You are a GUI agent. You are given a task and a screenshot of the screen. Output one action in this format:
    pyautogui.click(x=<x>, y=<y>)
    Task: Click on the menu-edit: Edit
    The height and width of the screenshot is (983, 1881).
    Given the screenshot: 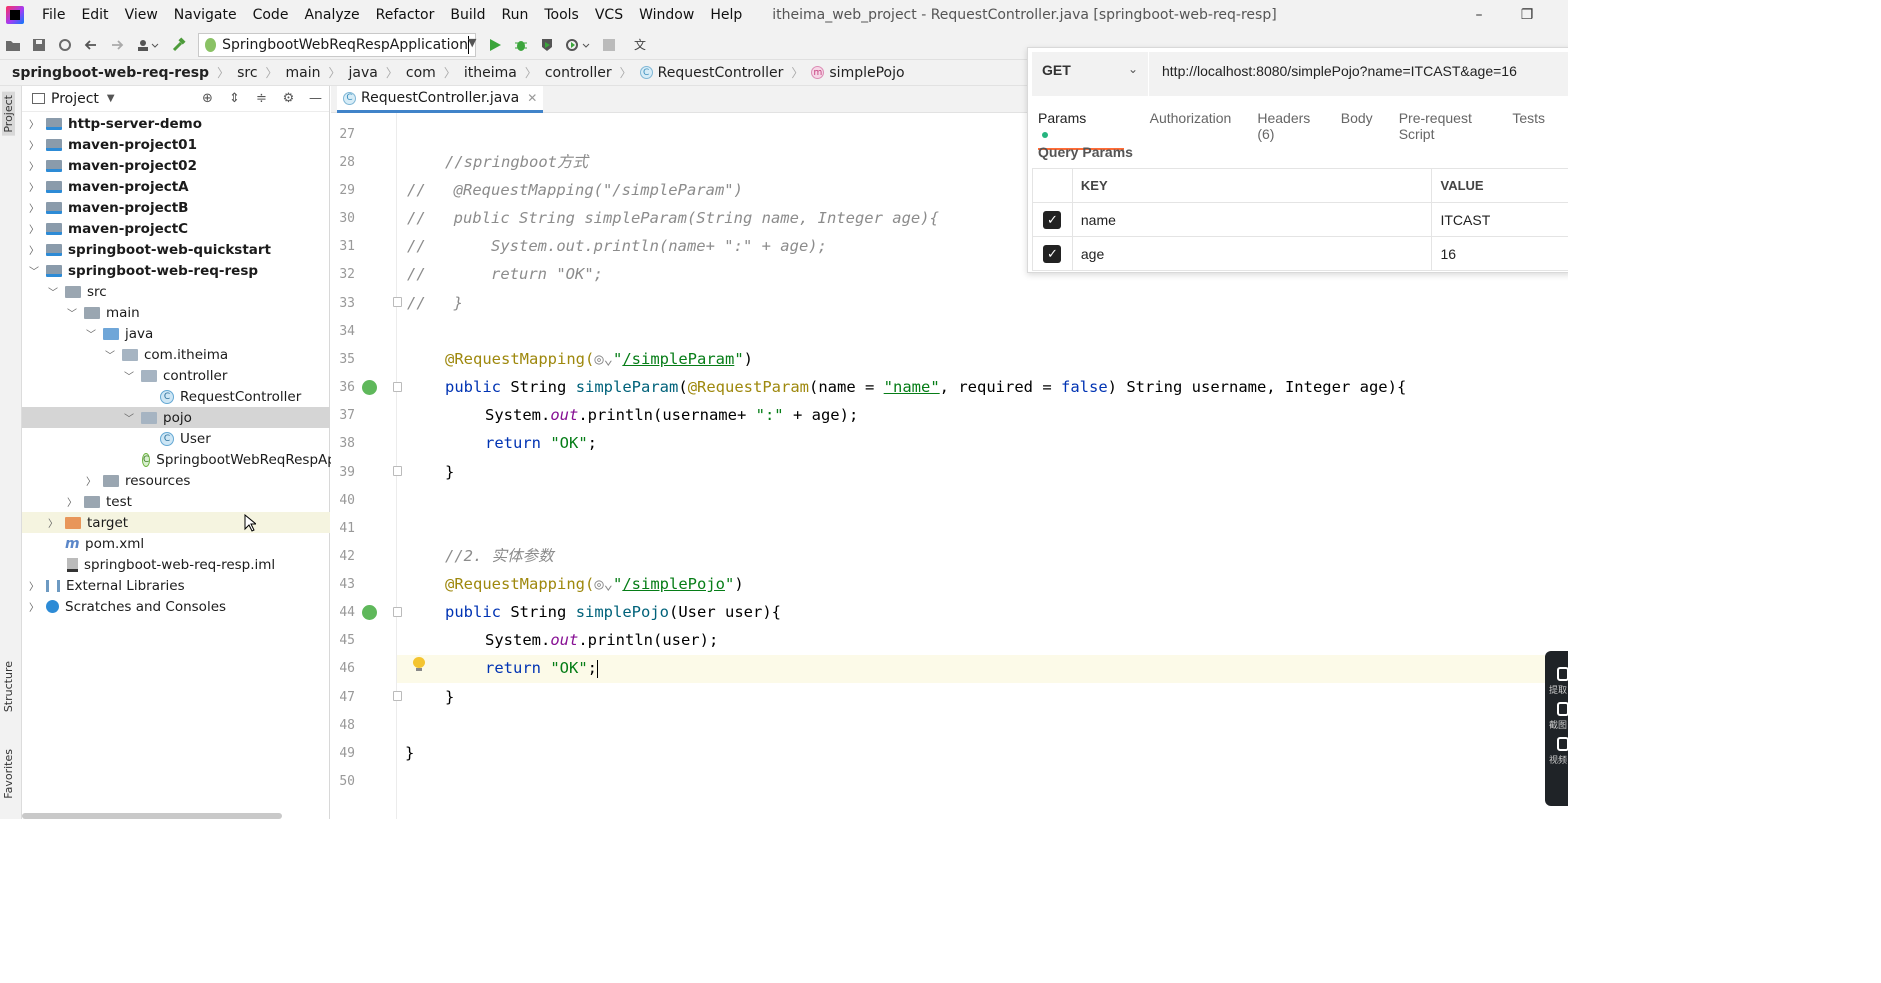 What is the action you would take?
    pyautogui.click(x=94, y=15)
    